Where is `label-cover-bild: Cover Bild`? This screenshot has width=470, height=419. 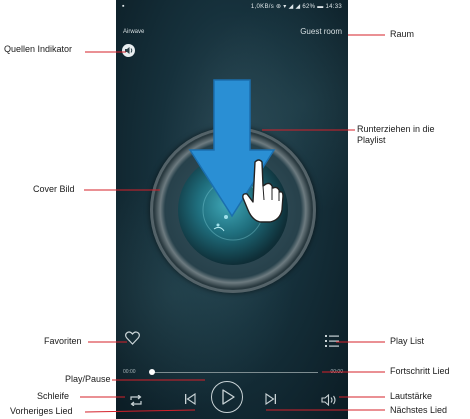
label-cover-bild: Cover Bild is located at coordinates (54, 189).